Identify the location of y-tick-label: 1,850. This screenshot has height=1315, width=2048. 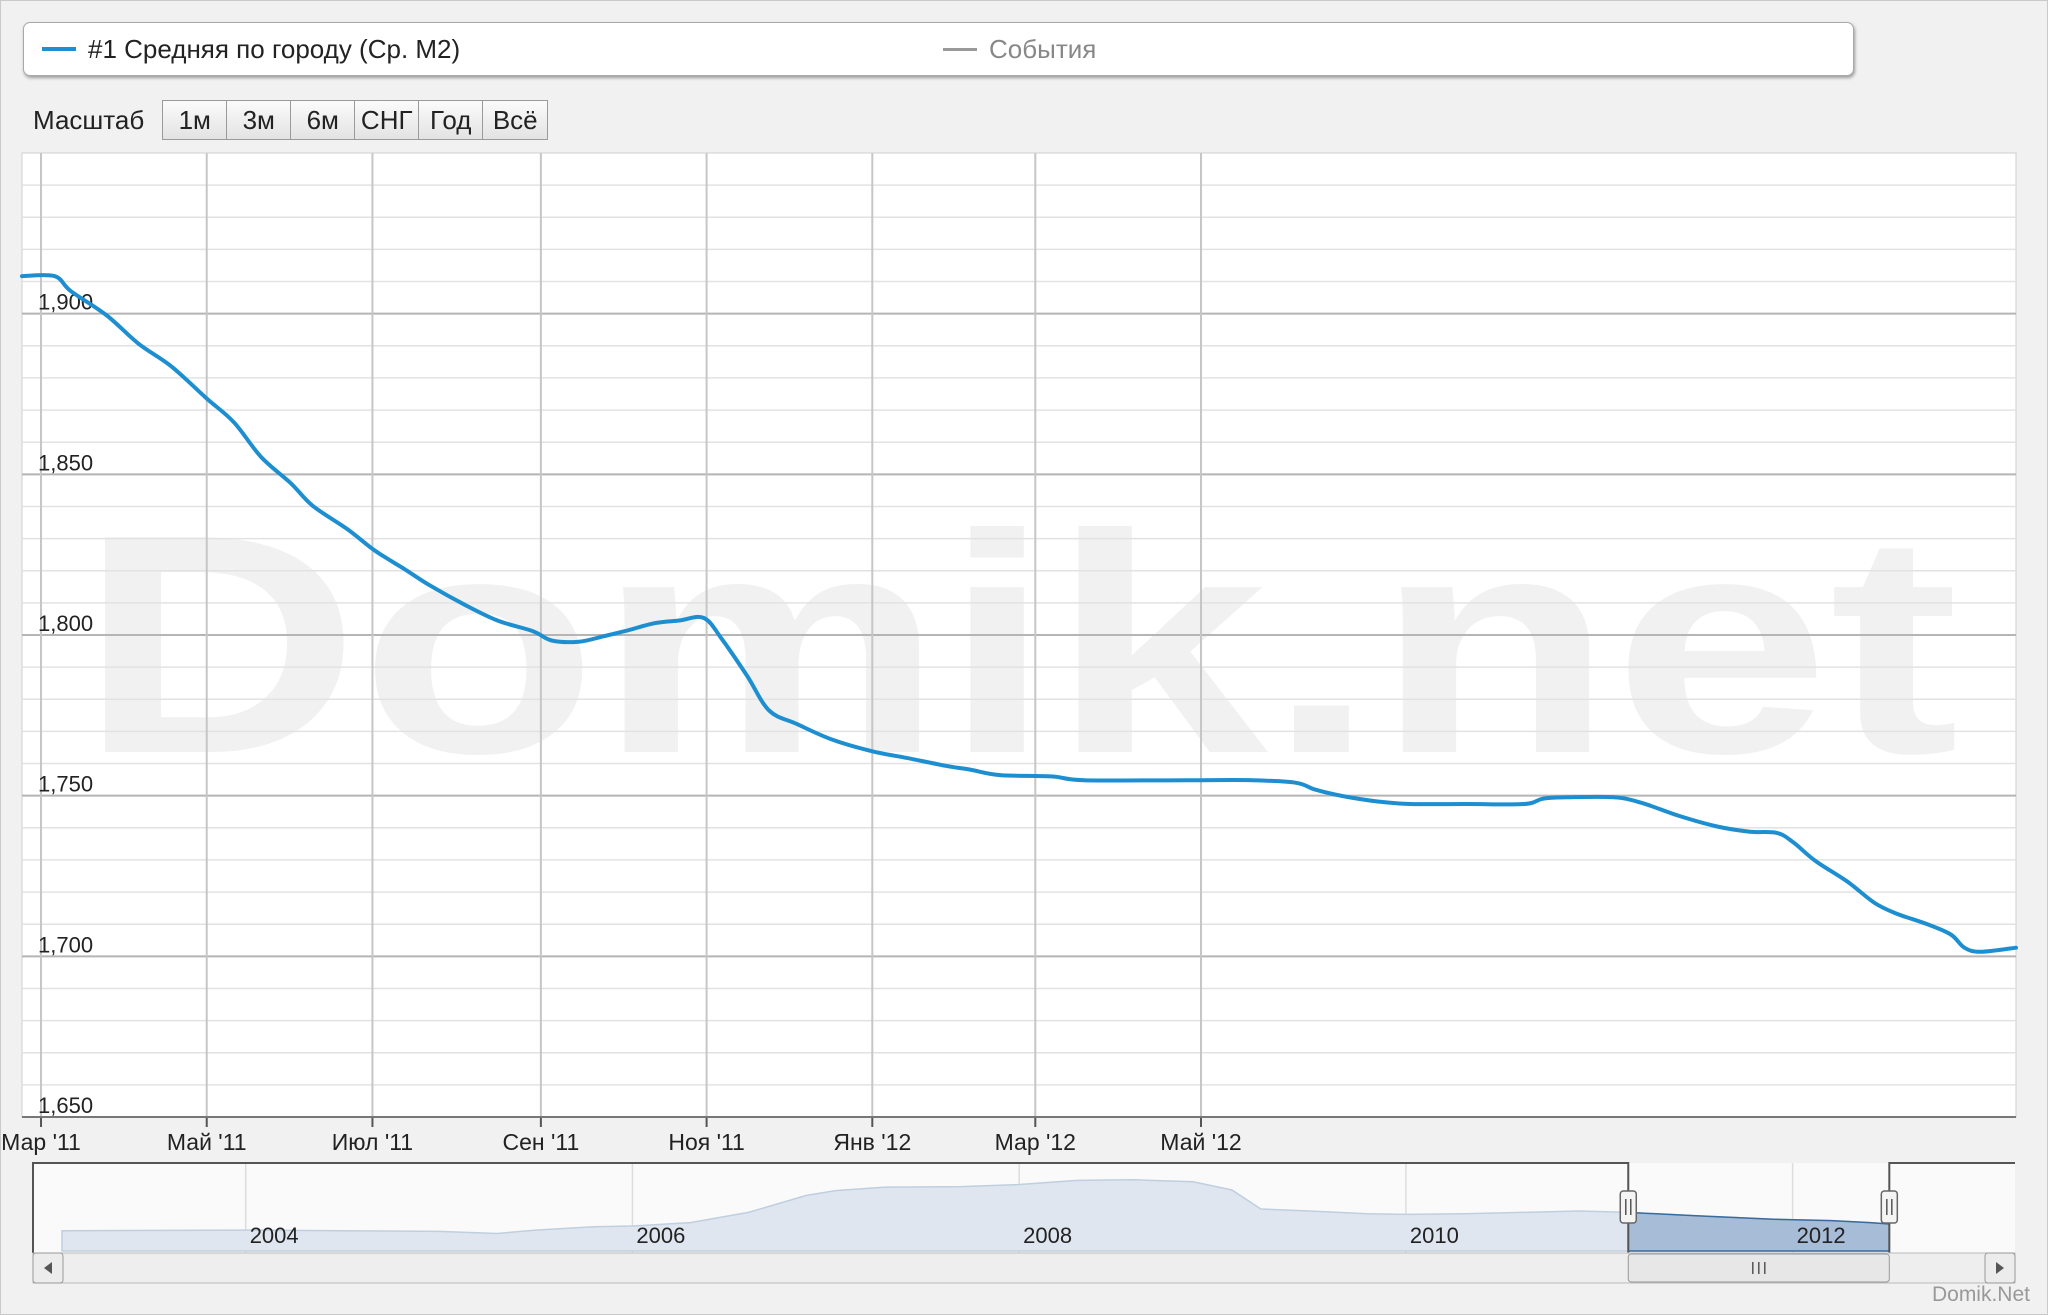
(65, 462).